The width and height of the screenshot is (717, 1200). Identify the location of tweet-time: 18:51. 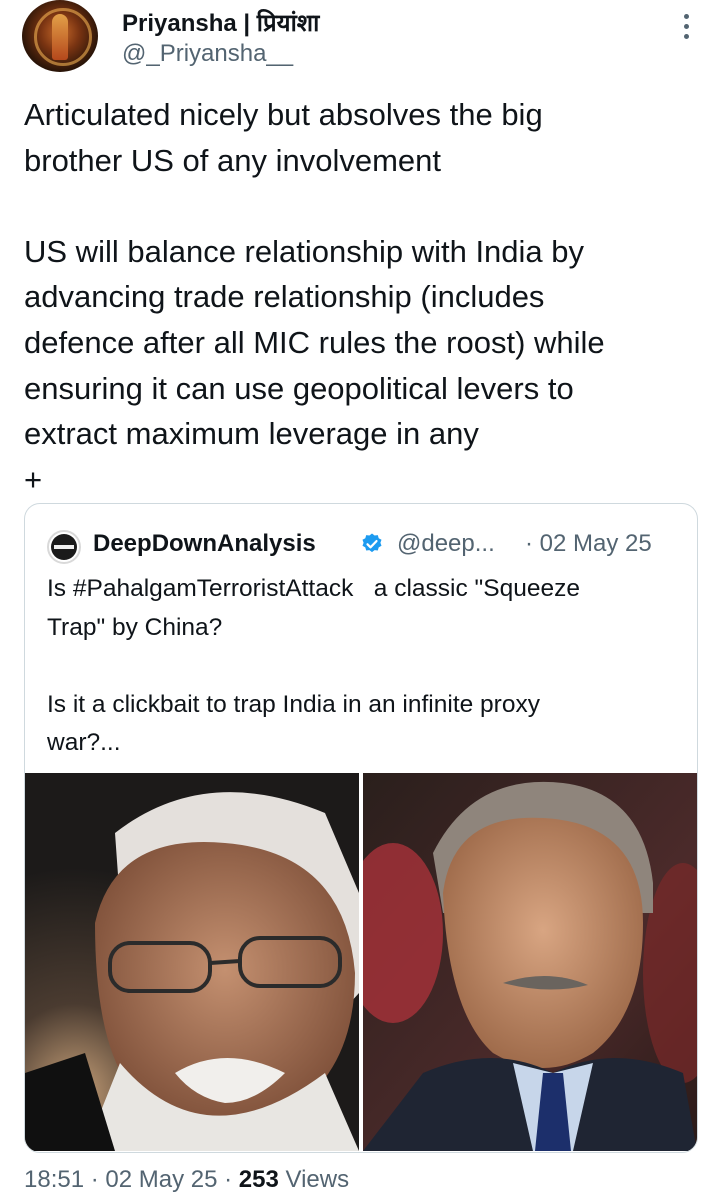
(54, 1179).